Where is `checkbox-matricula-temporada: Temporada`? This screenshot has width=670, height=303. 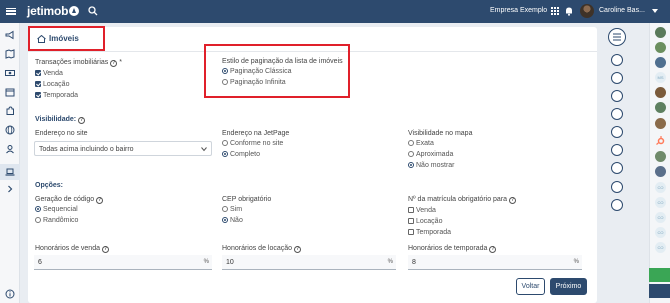
checkbox-matricula-temporada: Temporada is located at coordinates (429, 232).